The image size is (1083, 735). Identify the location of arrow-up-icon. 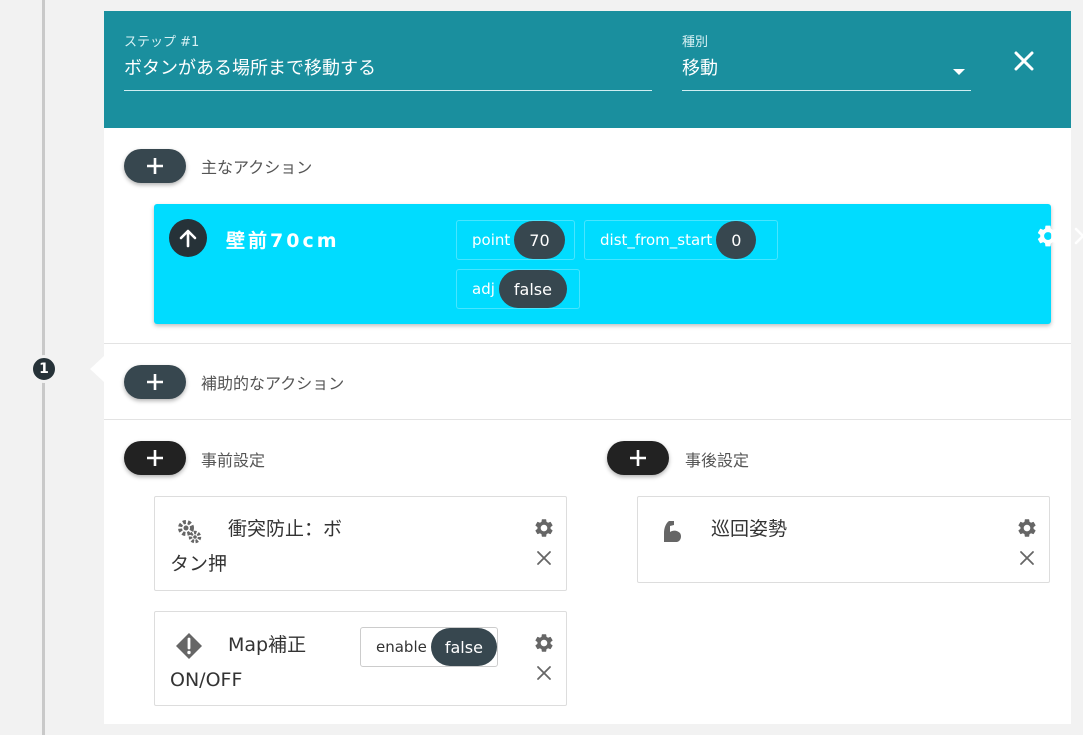
(188, 238).